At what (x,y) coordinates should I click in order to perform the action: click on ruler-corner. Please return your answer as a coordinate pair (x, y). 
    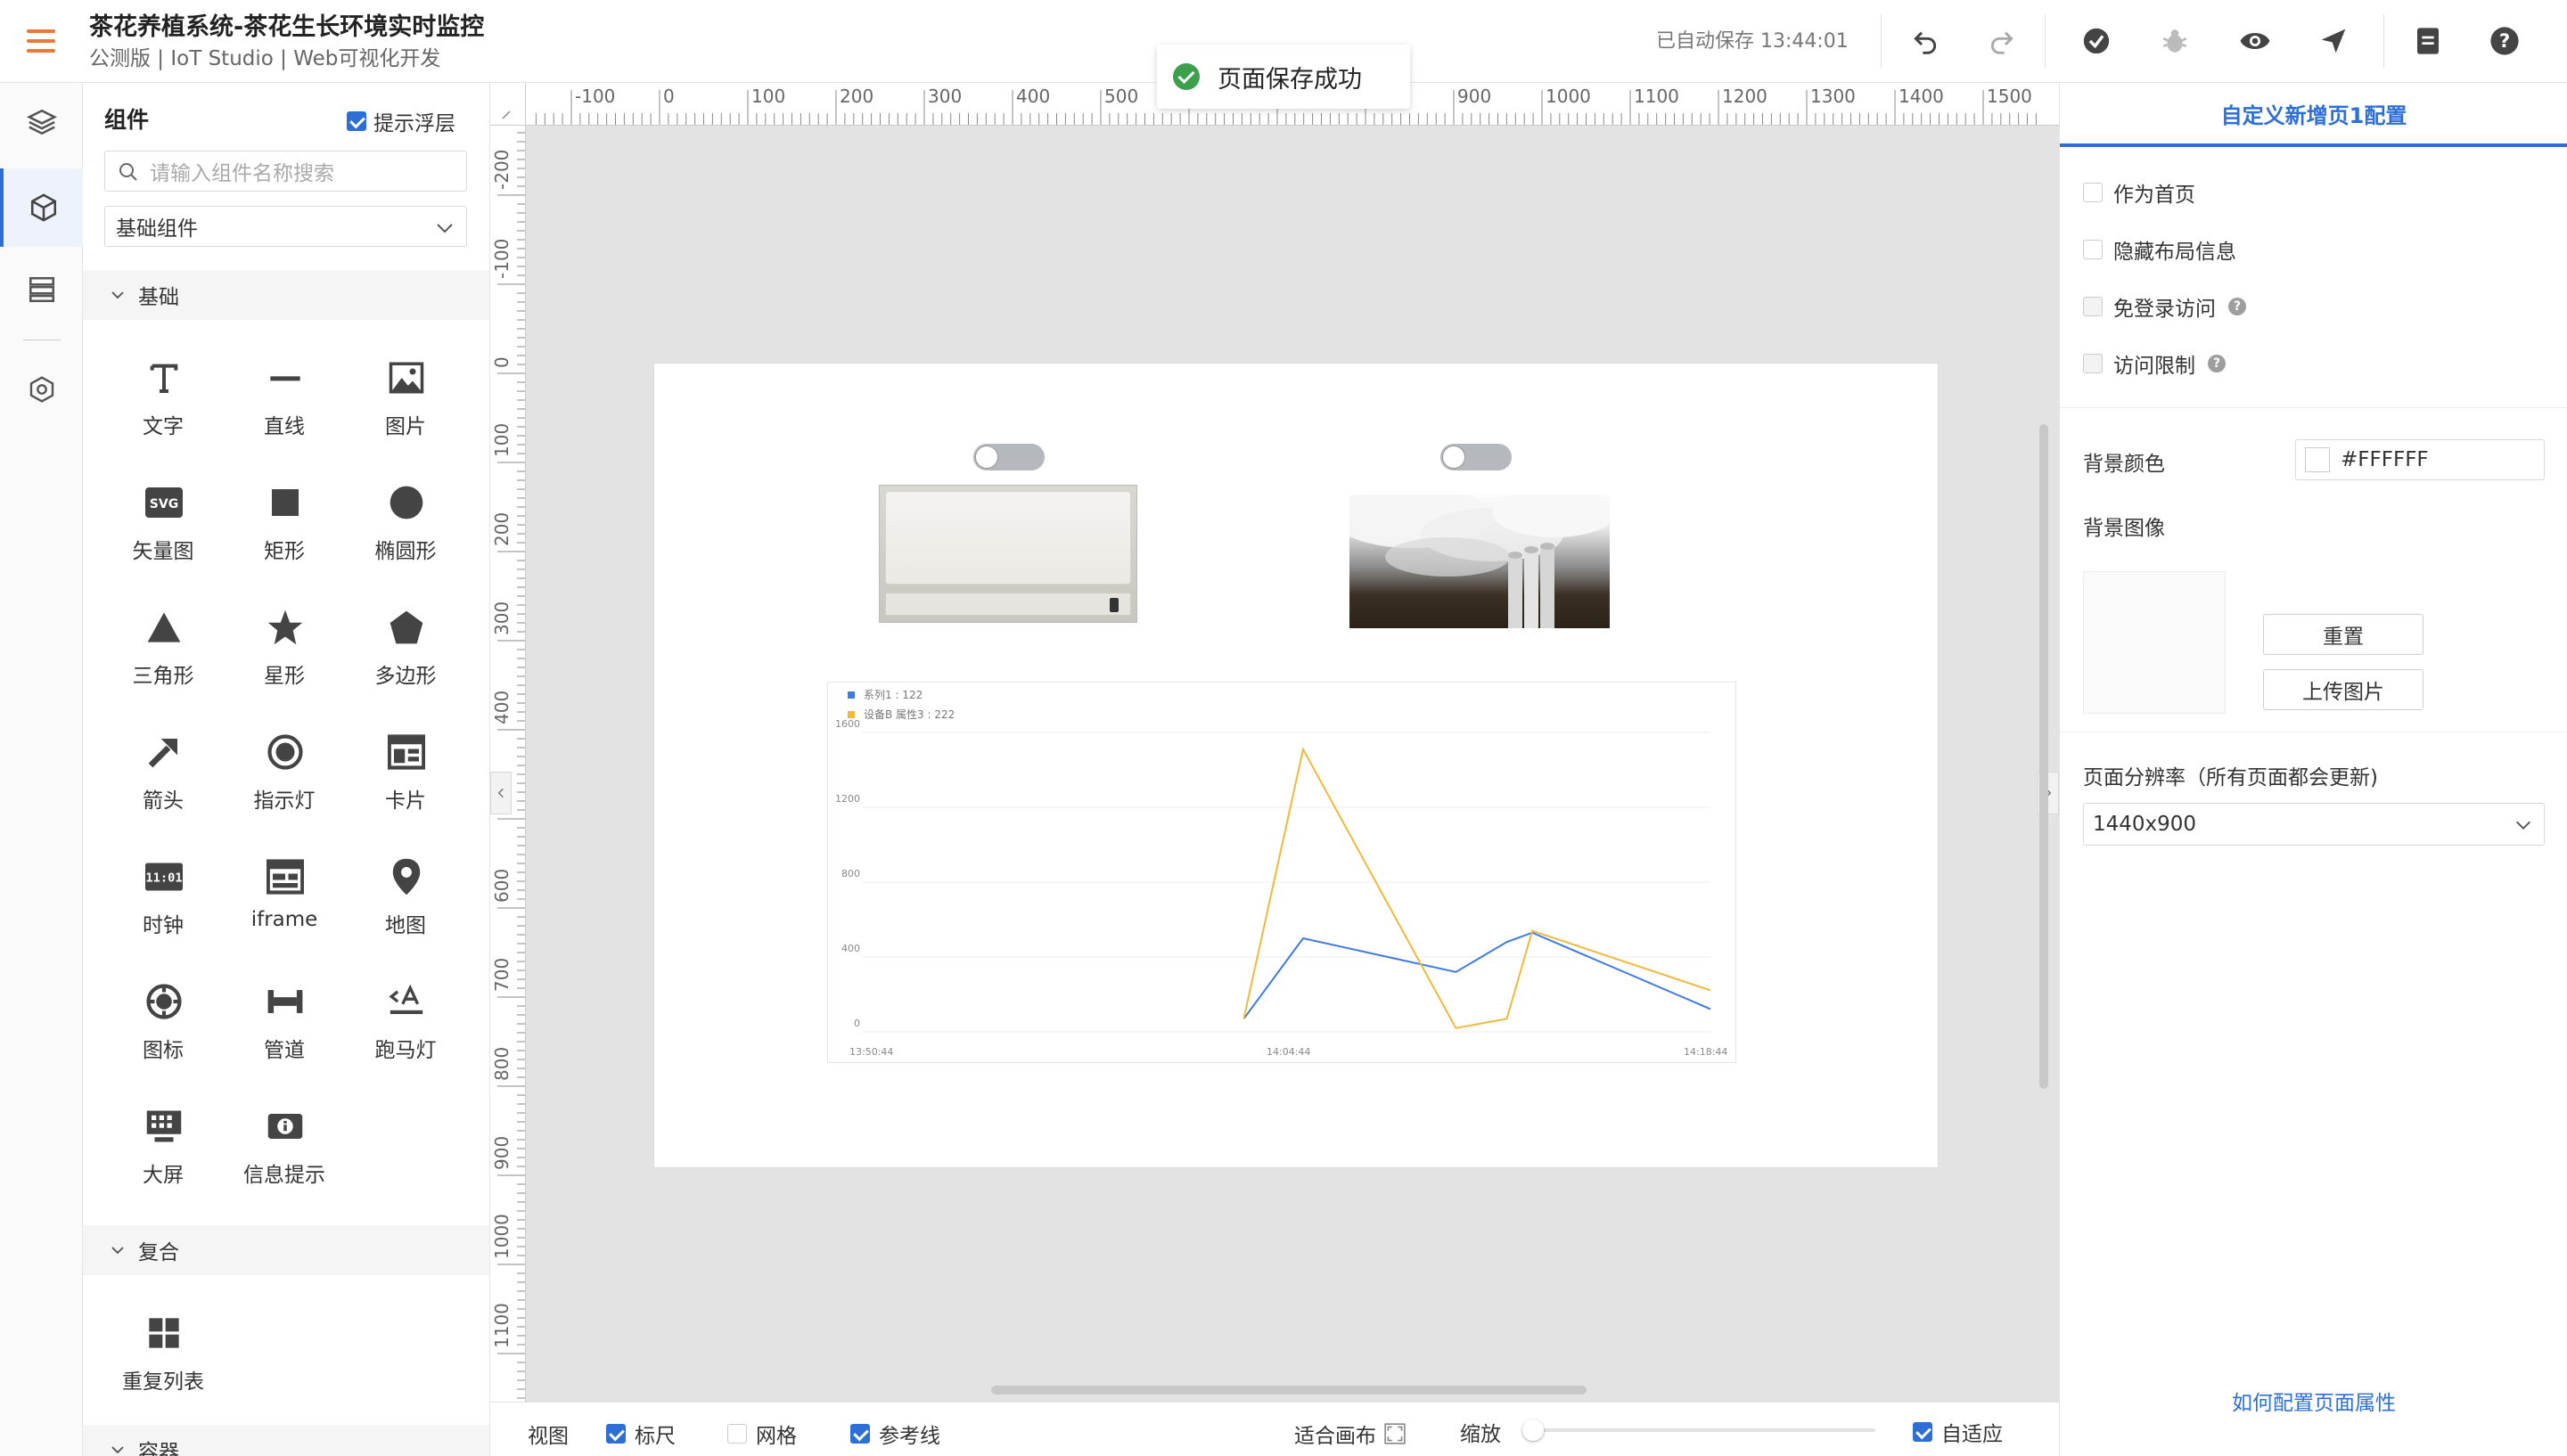
    Looking at the image, I should click on (508, 104).